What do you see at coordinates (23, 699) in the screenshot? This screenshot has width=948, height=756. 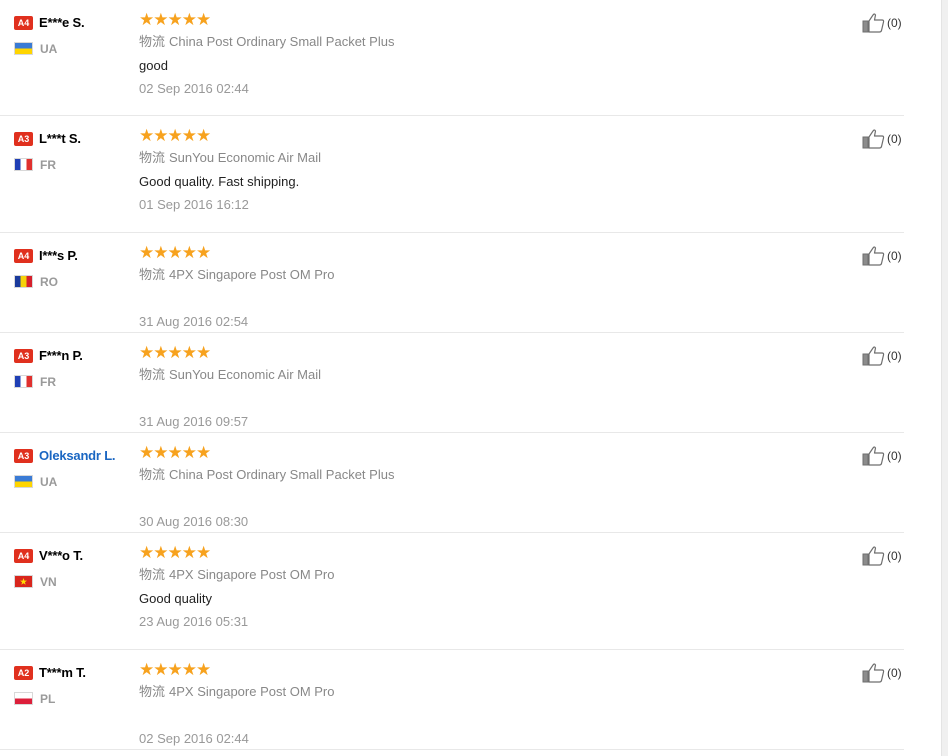 I see `flag-pl-icon` at bounding box center [23, 699].